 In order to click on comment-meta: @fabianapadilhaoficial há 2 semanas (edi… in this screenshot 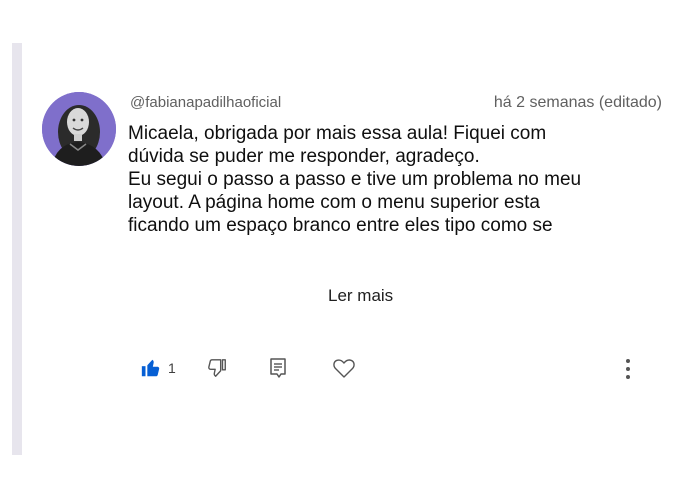, I will do `click(396, 104)`.